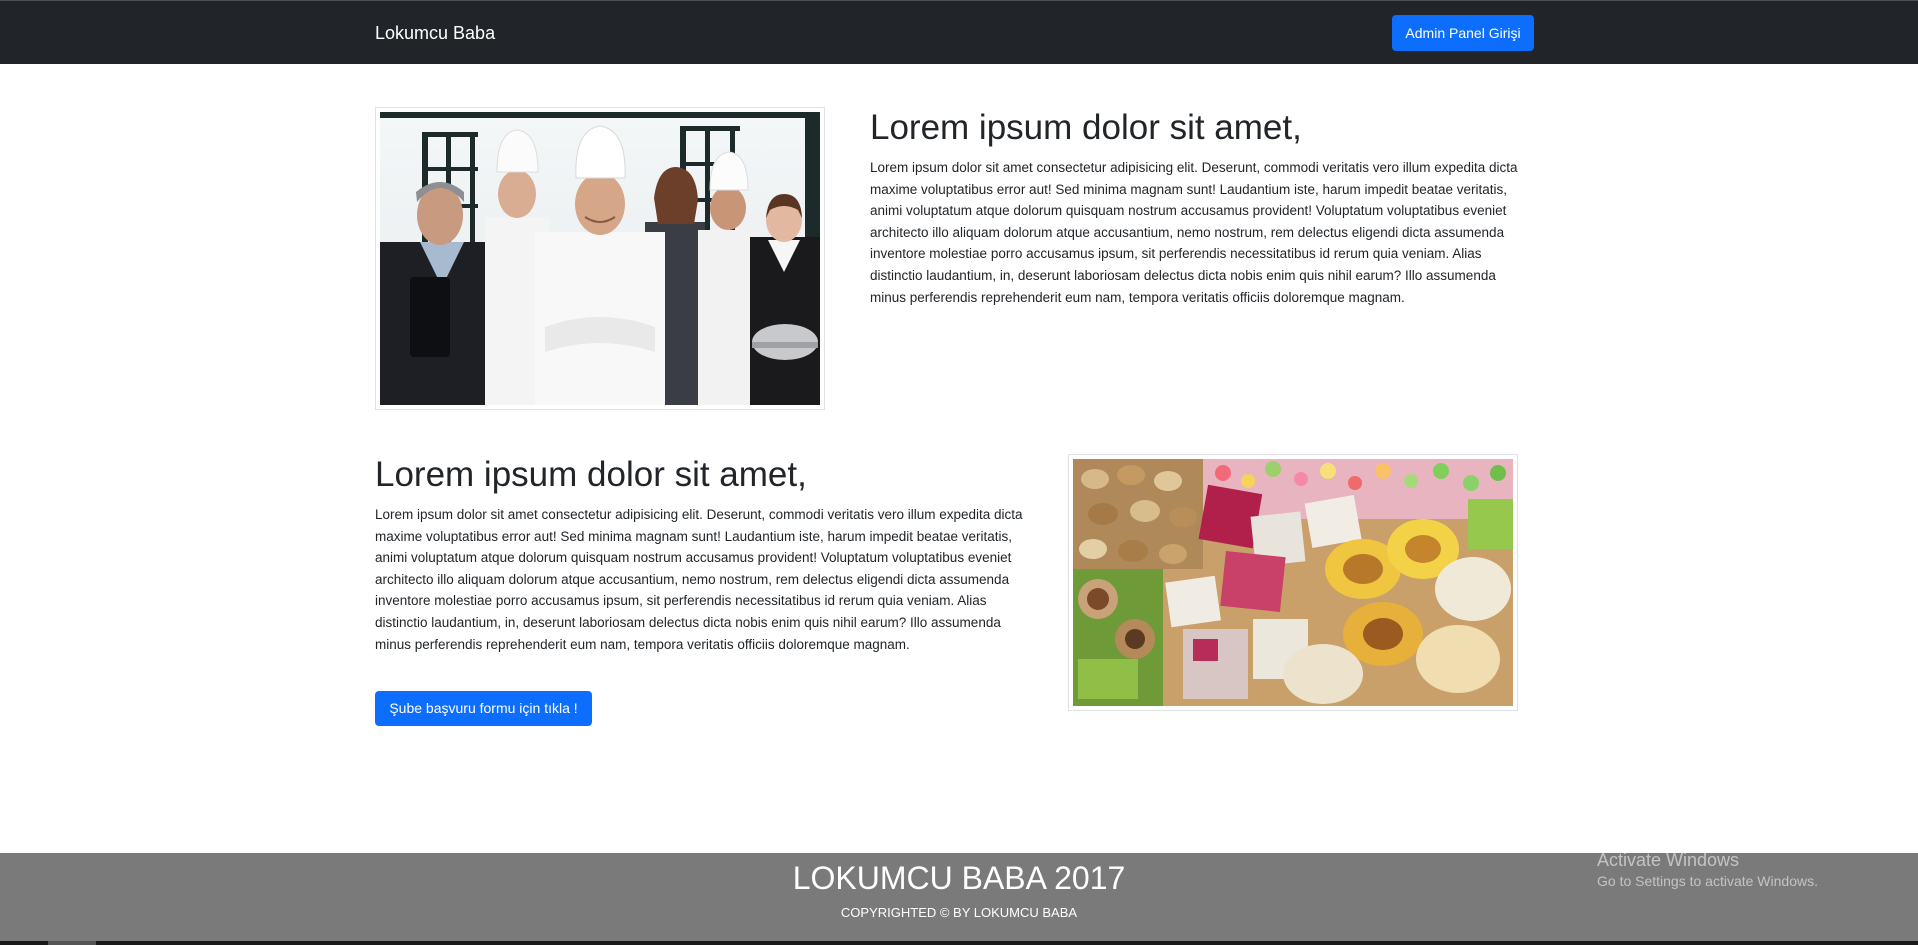 The height and width of the screenshot is (945, 1918). What do you see at coordinates (959, 943) in the screenshot?
I see `bottom-strip` at bounding box center [959, 943].